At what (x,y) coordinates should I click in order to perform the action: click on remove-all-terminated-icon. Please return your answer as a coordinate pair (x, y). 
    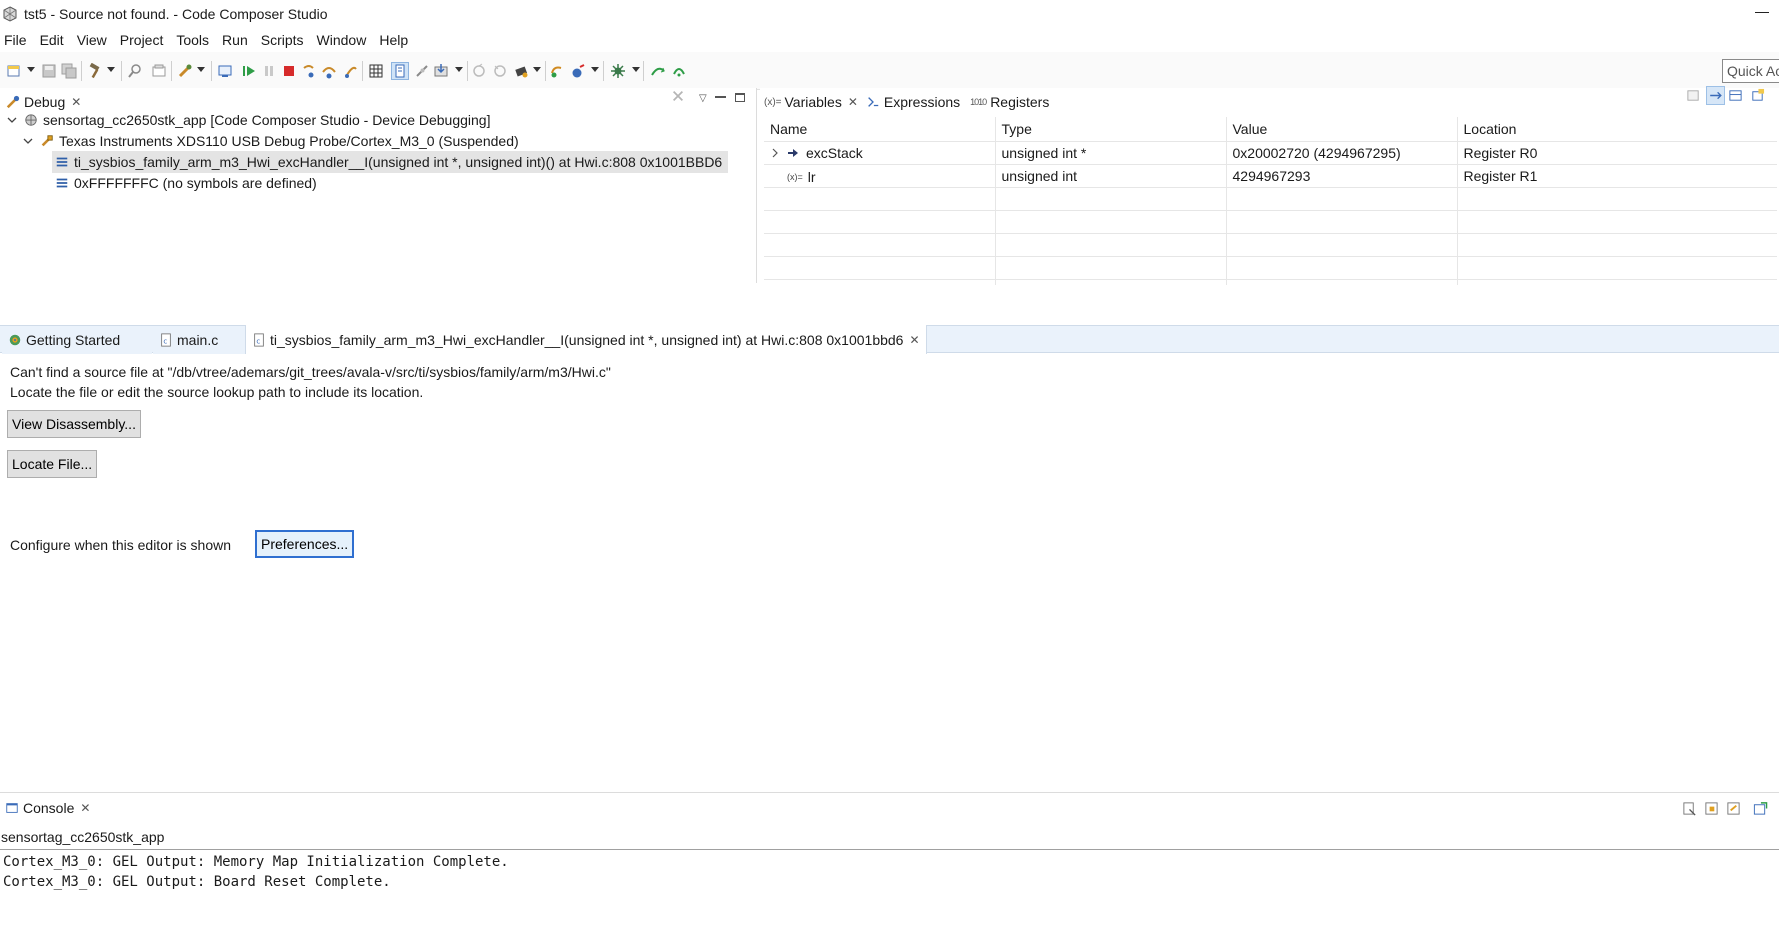
    Looking at the image, I should click on (678, 96).